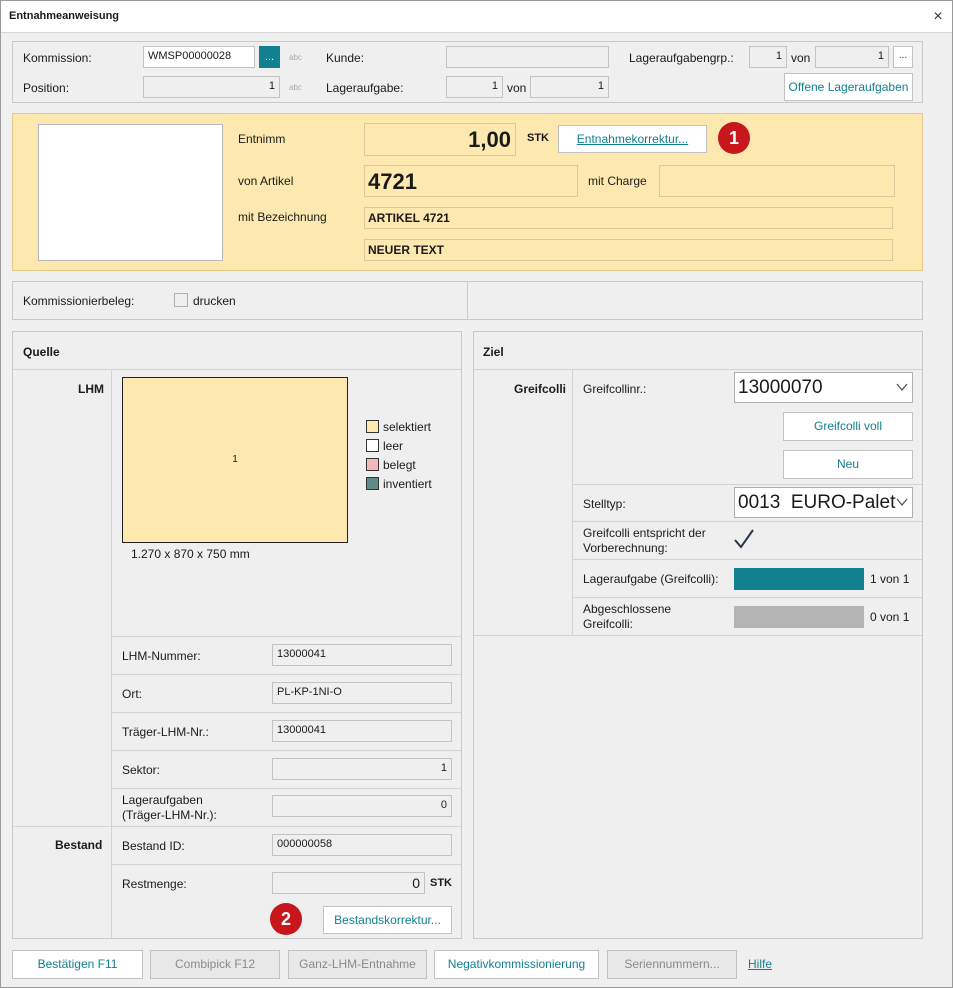  I want to click on lageraufgabe-total-field: 1, so click(569, 87).